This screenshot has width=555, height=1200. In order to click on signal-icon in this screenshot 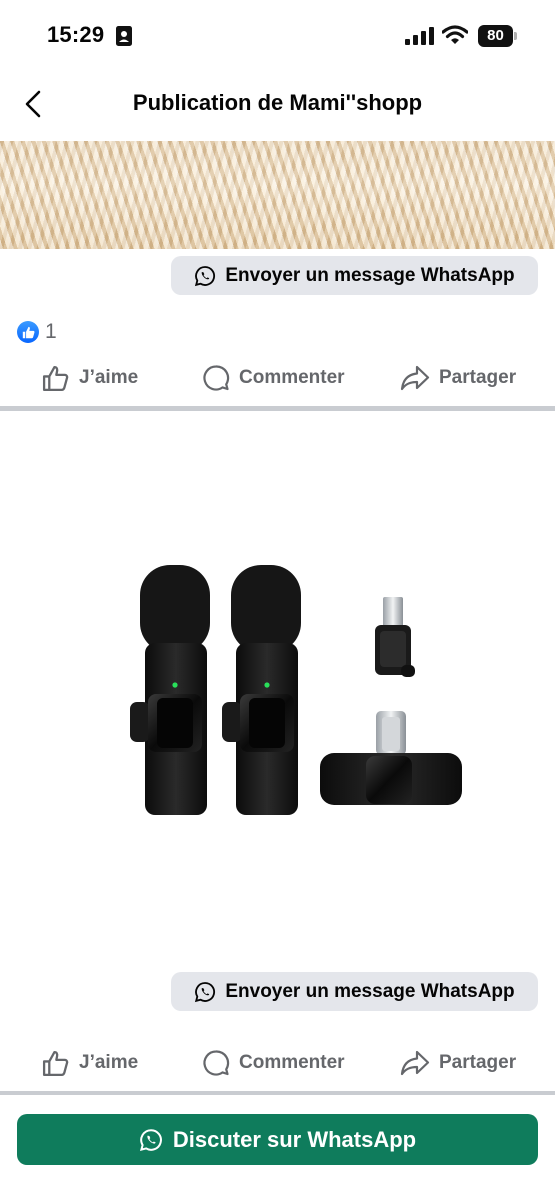, I will do `click(419, 36)`.